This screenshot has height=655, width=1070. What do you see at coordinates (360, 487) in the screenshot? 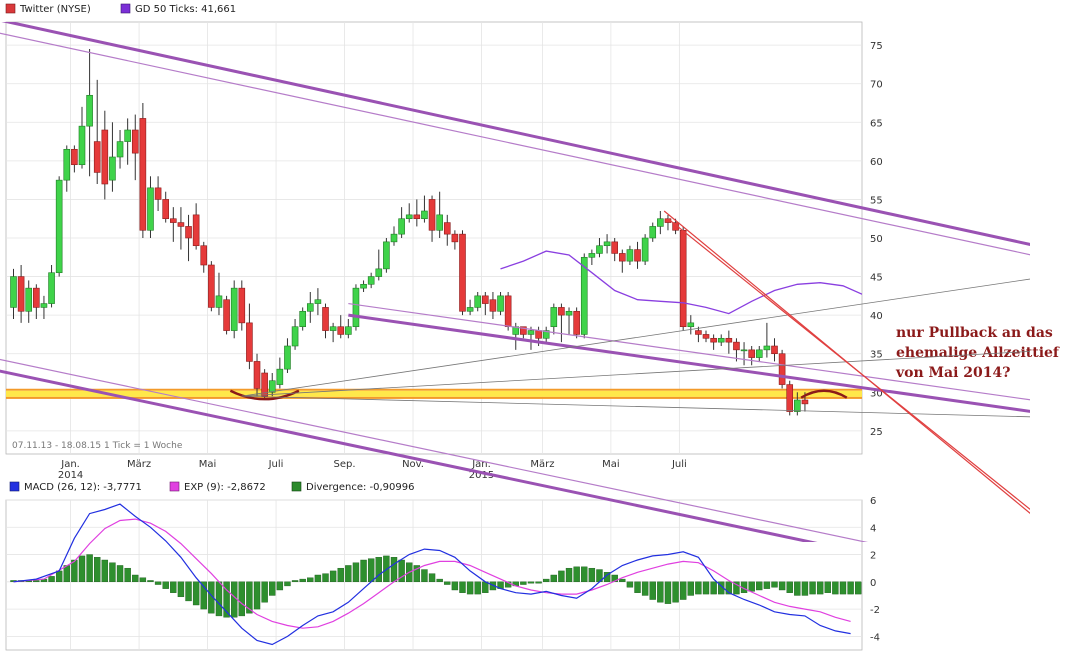
I see `legend-label-divergence: Divergence: -0,90996` at bounding box center [360, 487].